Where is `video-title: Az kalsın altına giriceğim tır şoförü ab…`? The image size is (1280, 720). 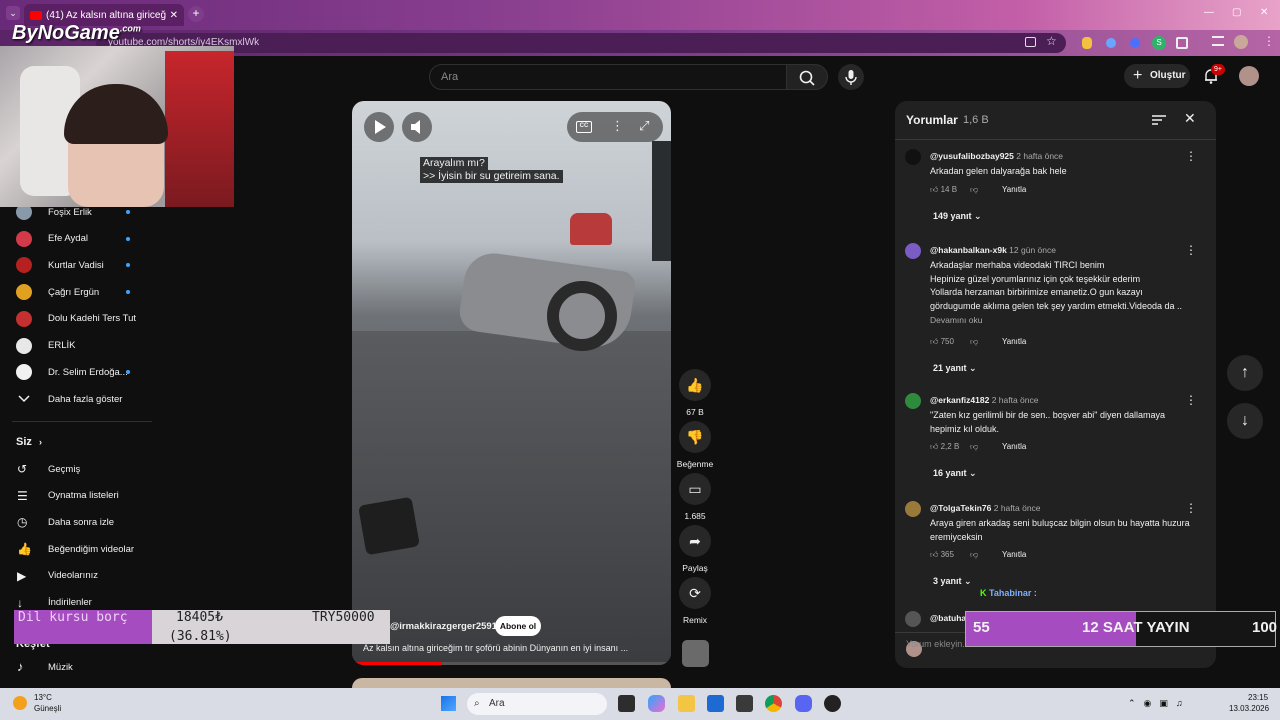 video-title: Az kalsın altına giriceğim tır şoförü ab… is located at coordinates (508, 648).